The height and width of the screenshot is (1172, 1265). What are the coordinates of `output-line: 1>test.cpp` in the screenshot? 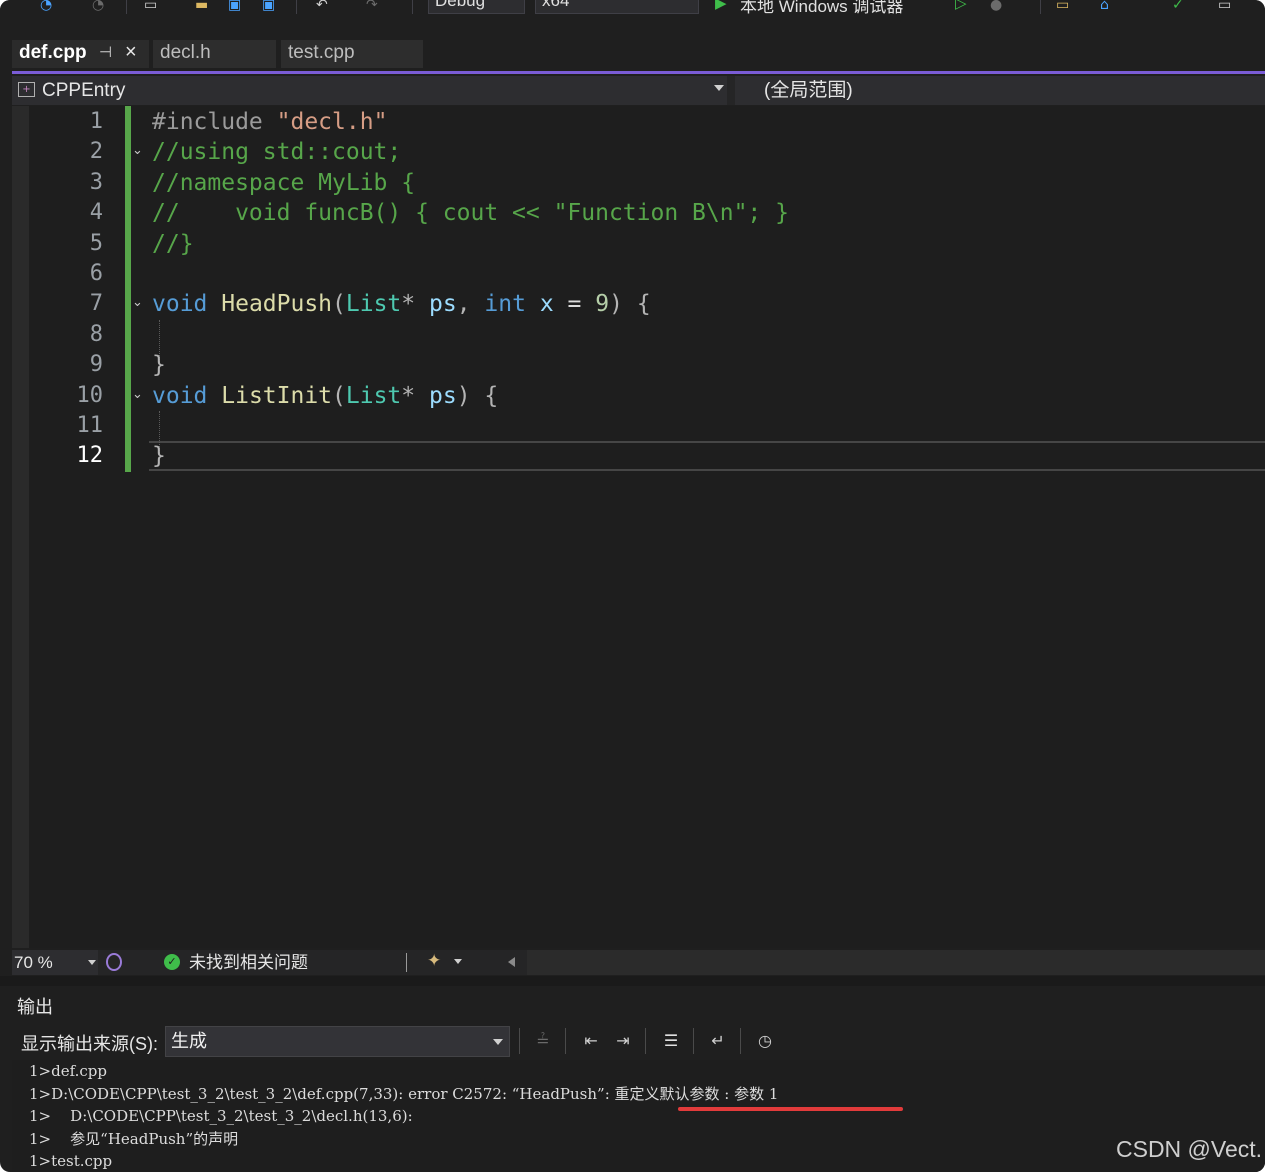 It's located at (71, 1161).